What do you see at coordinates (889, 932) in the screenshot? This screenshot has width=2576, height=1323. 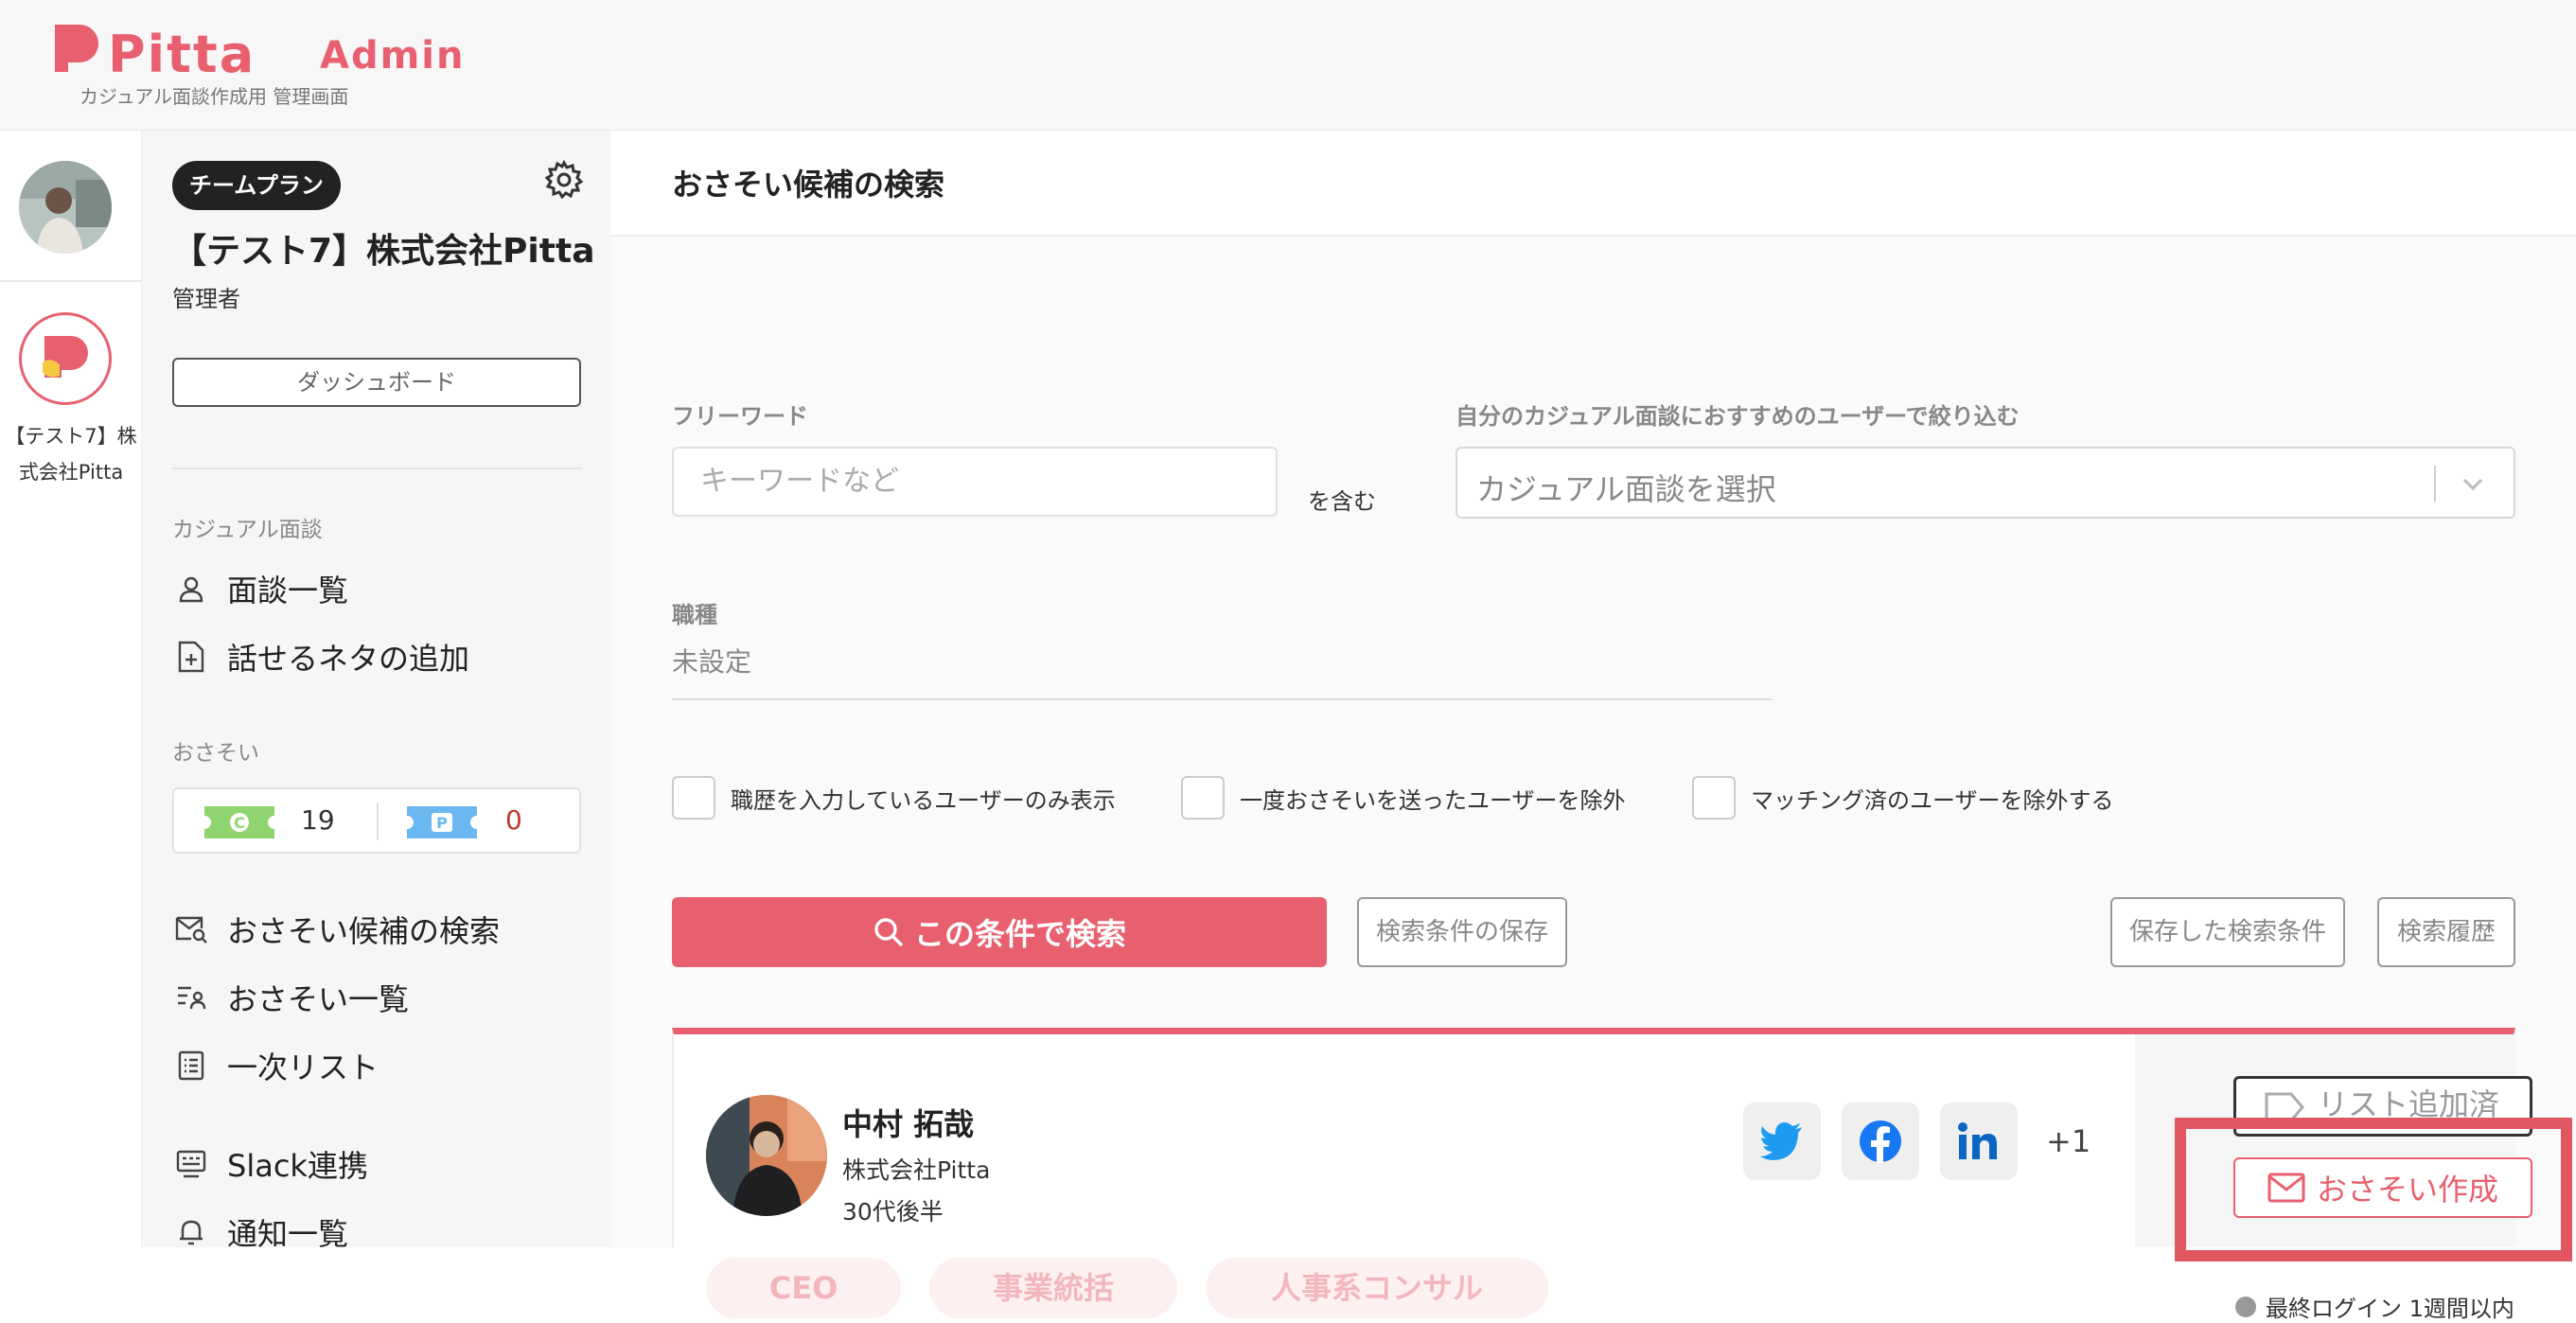 I see `search-icon` at bounding box center [889, 932].